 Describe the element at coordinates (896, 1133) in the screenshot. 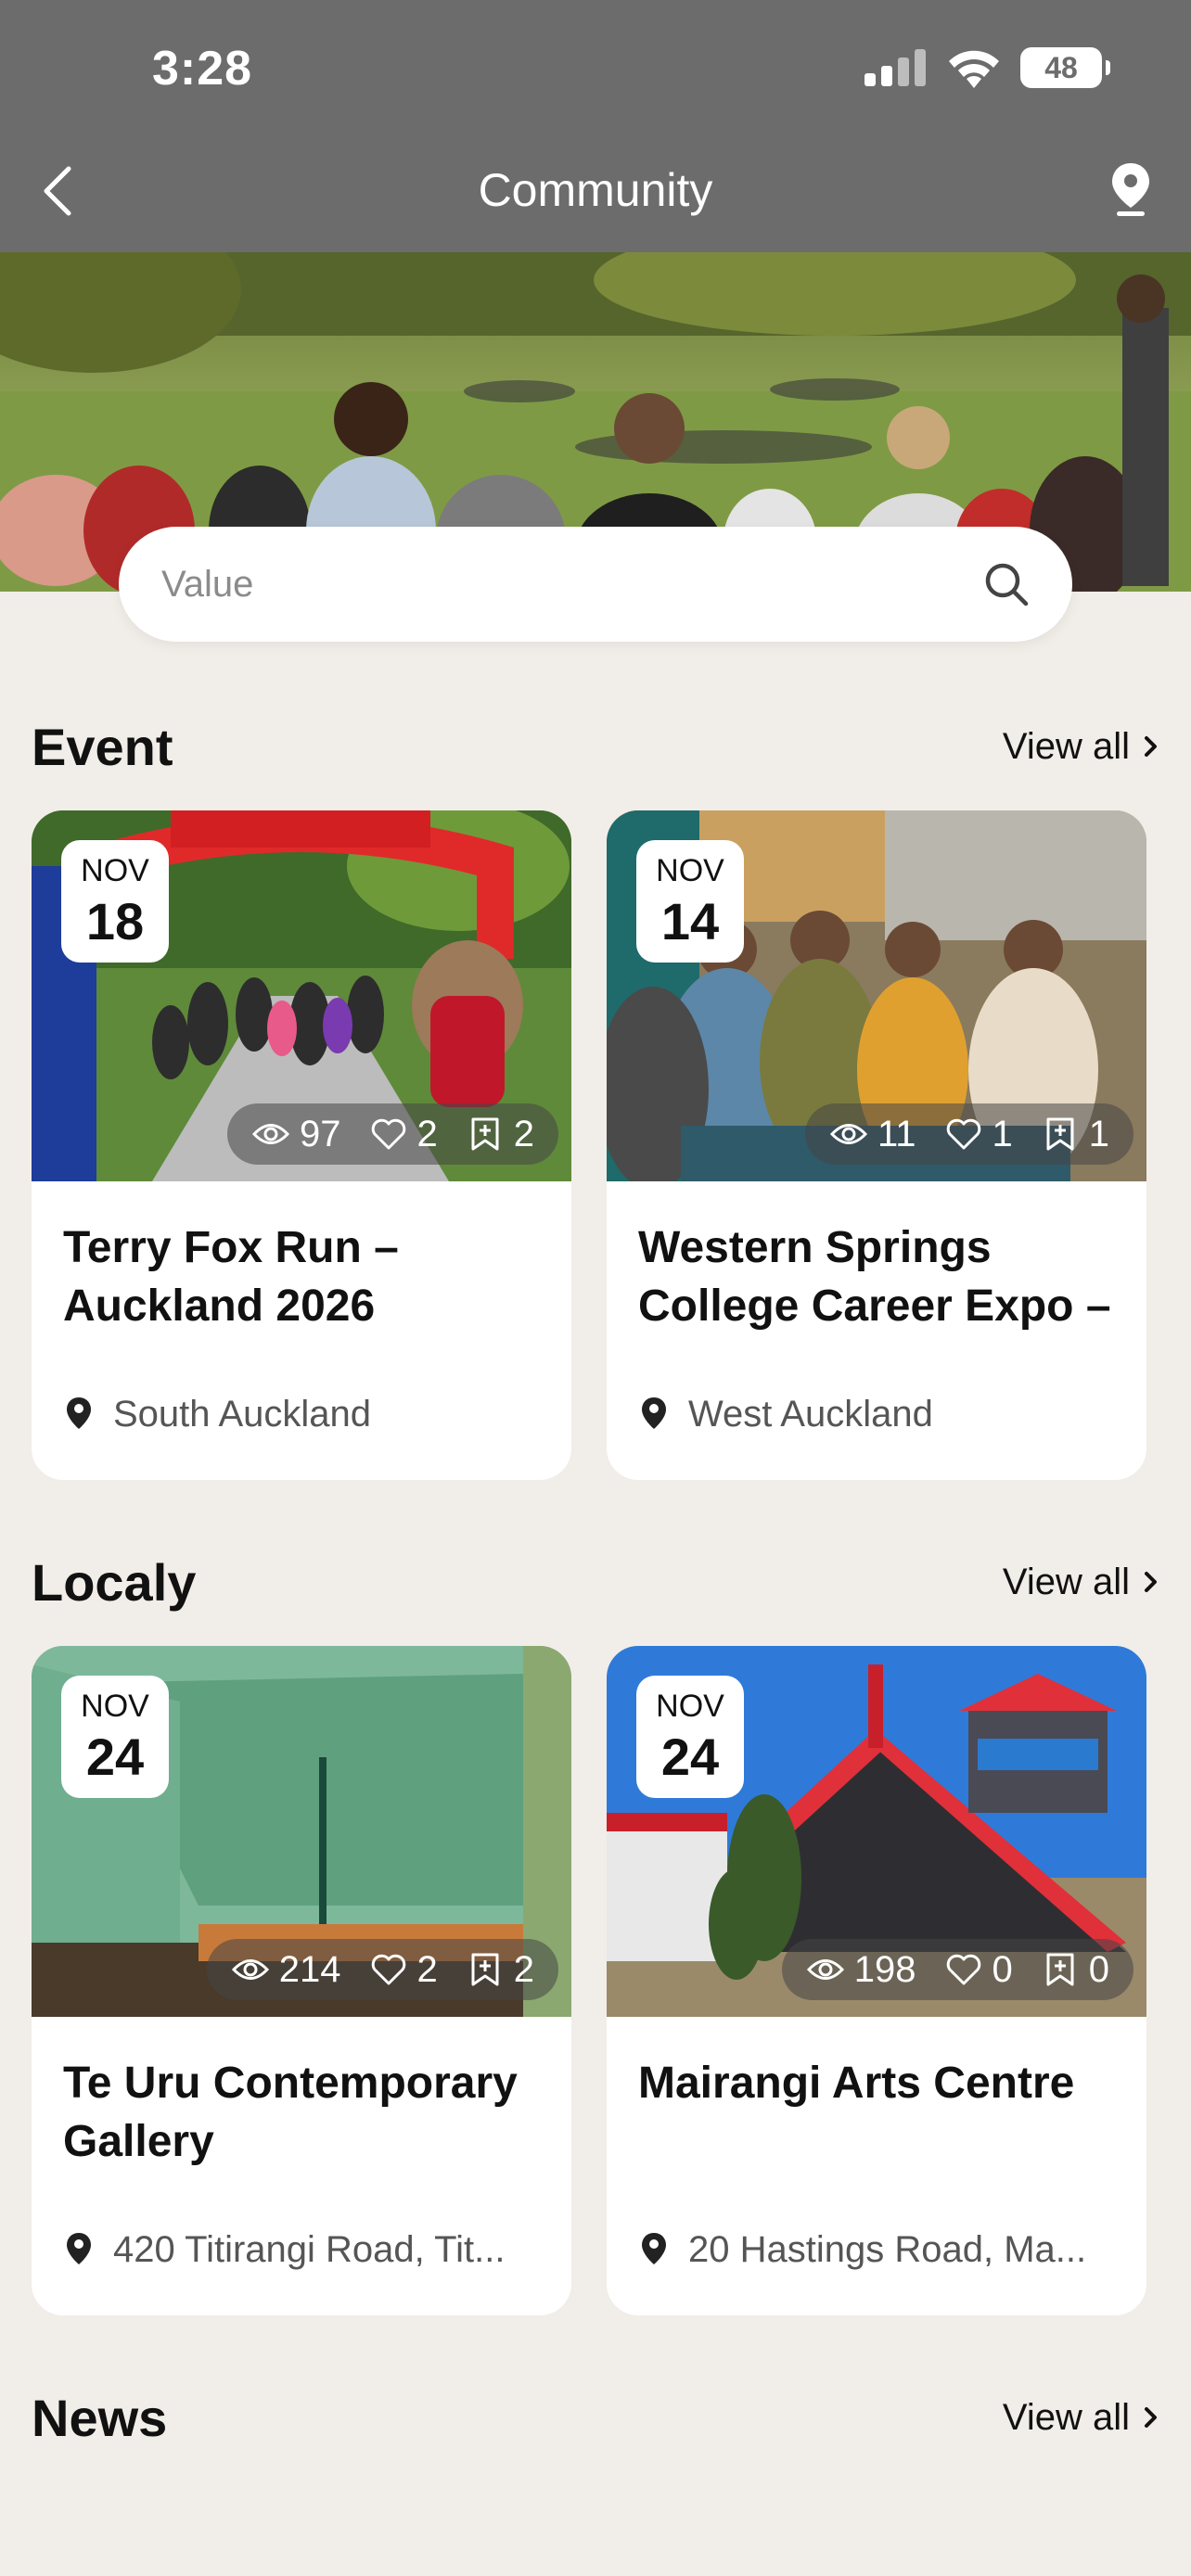

I see `views-count: 11` at that location.